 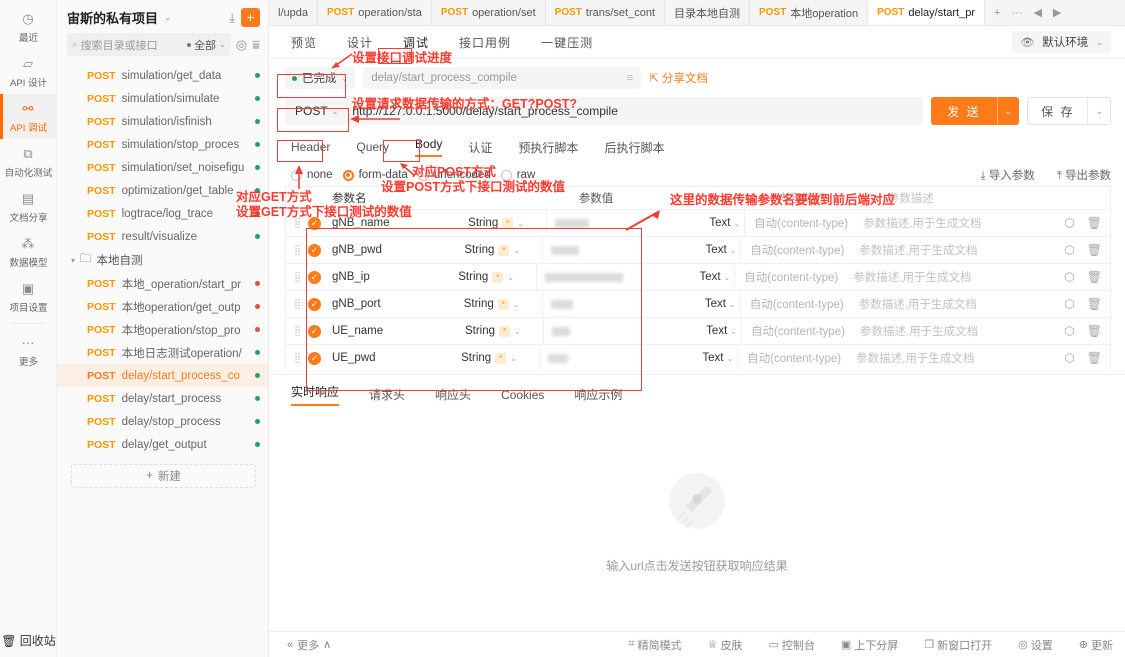 What do you see at coordinates (163, 476) in the screenshot?
I see `new-api-button: + 新建` at bounding box center [163, 476].